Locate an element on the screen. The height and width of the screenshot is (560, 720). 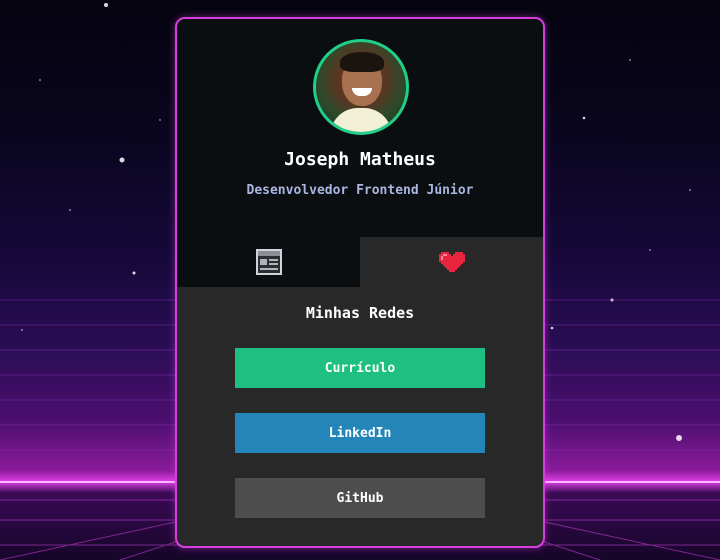
profile-name: Joseph Matheus is located at coordinates (360, 159).